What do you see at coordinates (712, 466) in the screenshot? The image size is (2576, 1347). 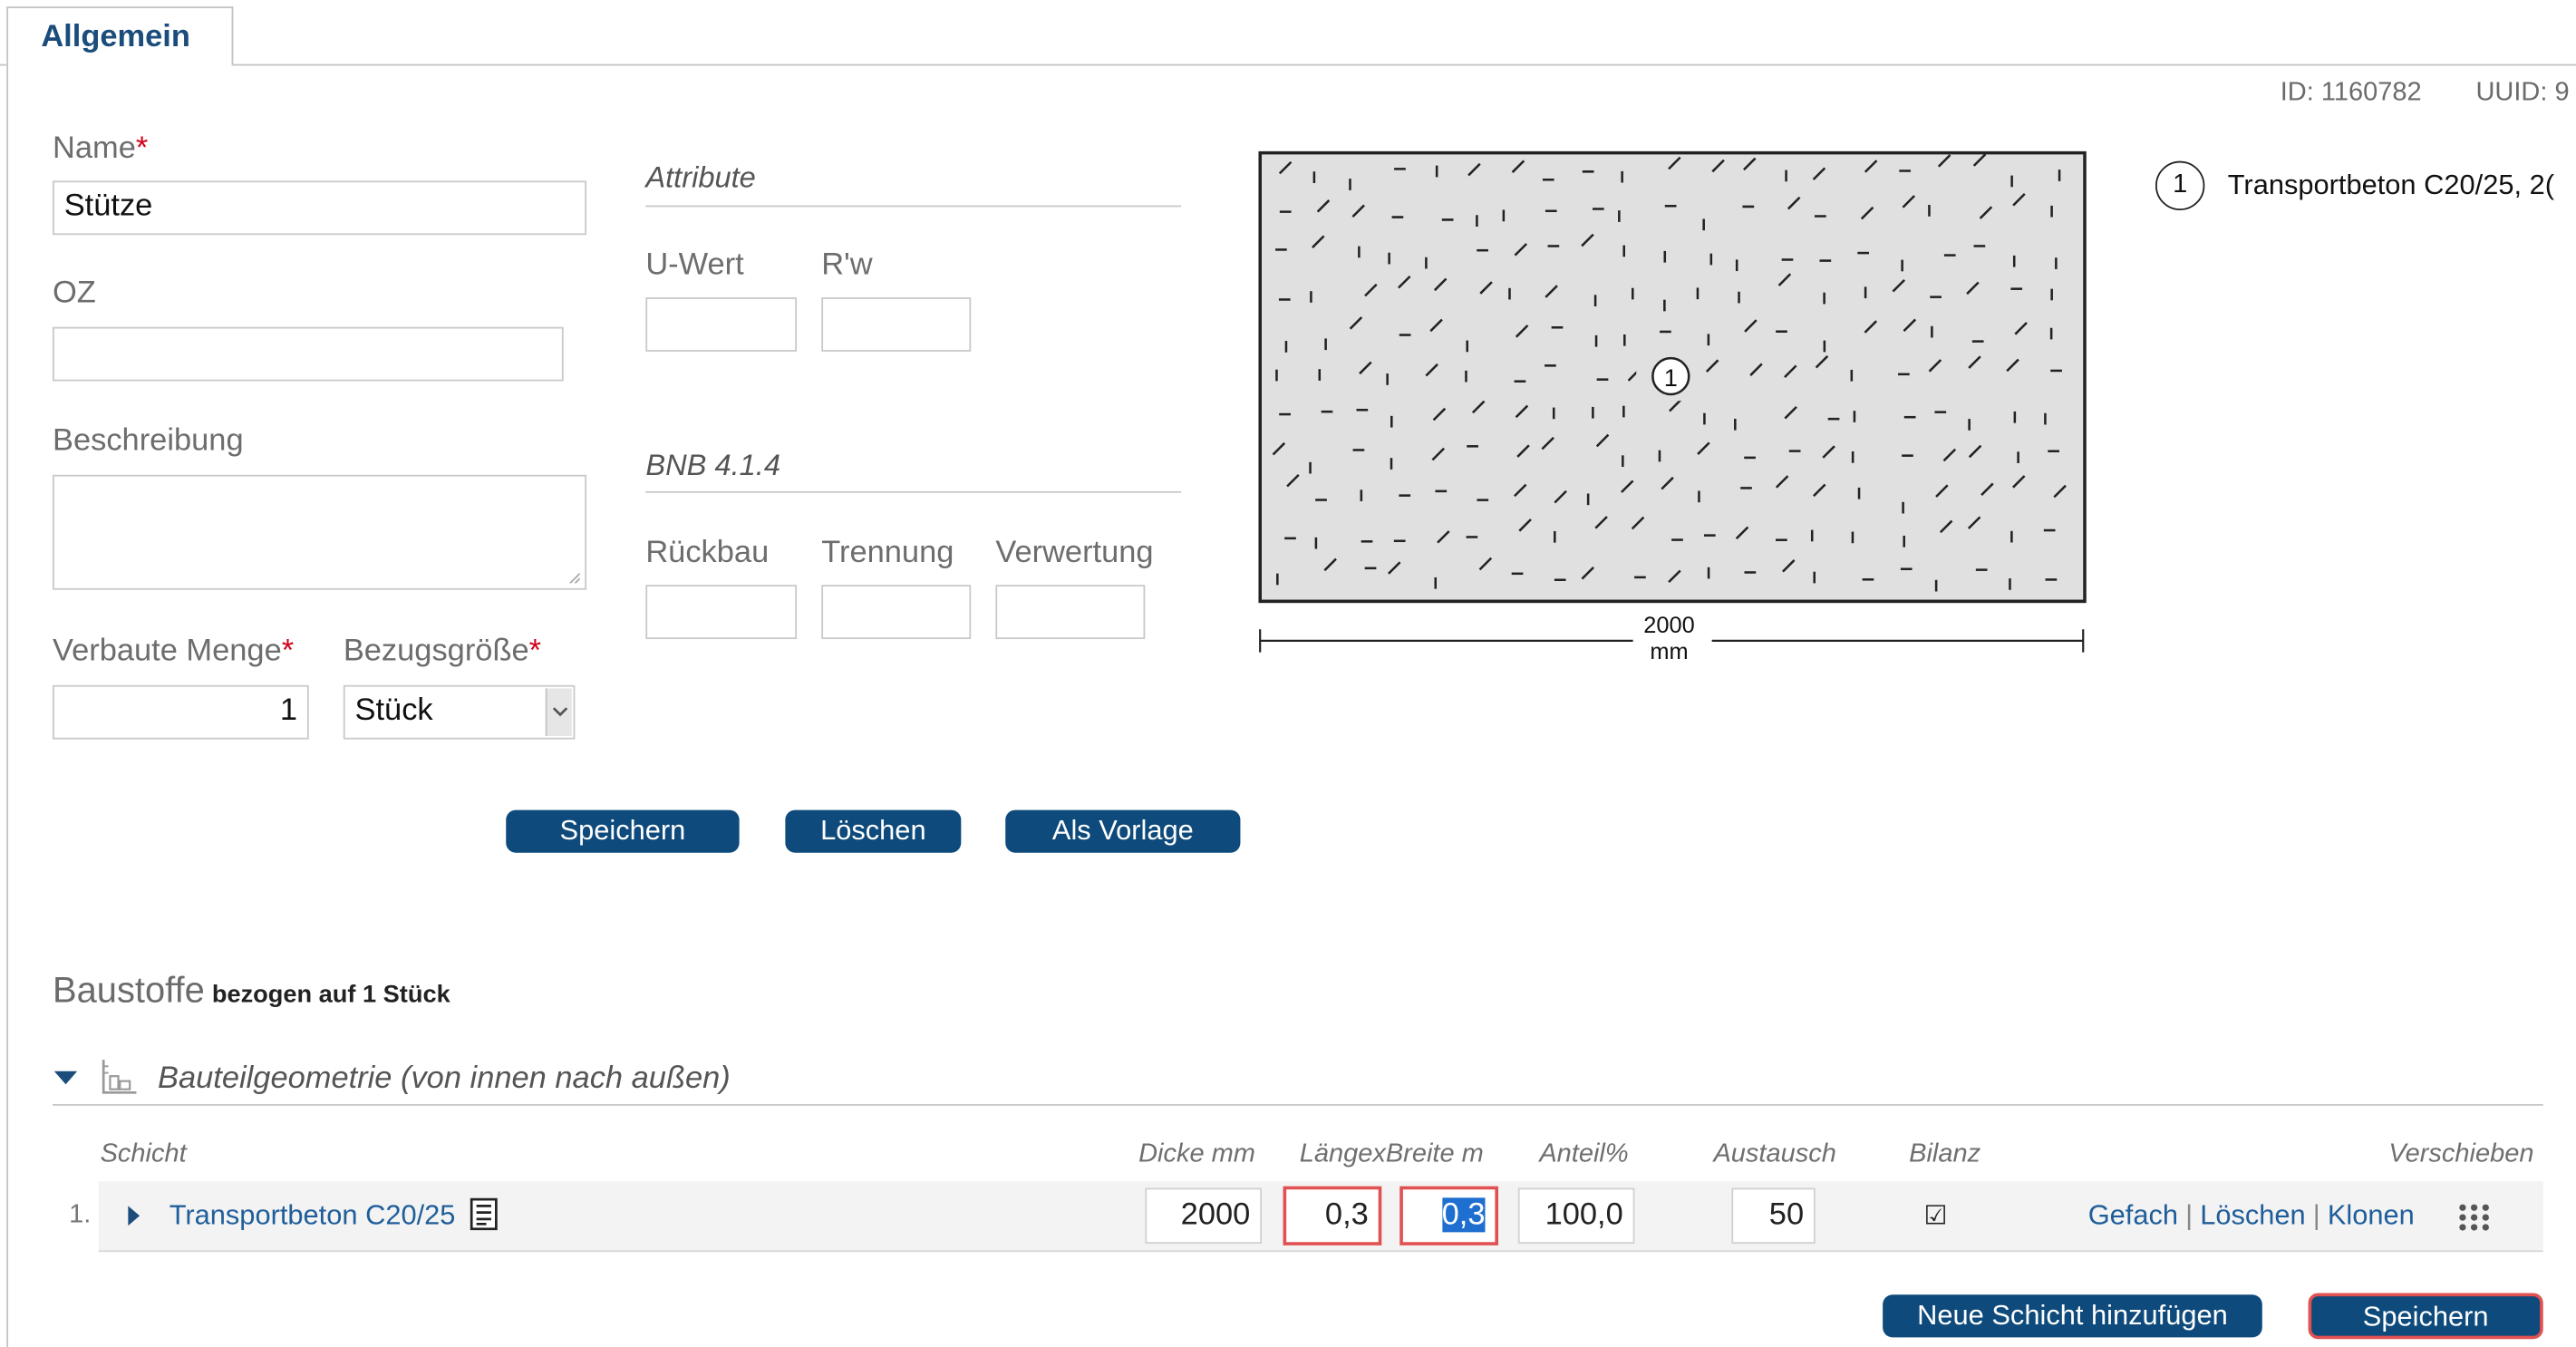 I see `bnb-section-title: BNB 4.1.4` at bounding box center [712, 466].